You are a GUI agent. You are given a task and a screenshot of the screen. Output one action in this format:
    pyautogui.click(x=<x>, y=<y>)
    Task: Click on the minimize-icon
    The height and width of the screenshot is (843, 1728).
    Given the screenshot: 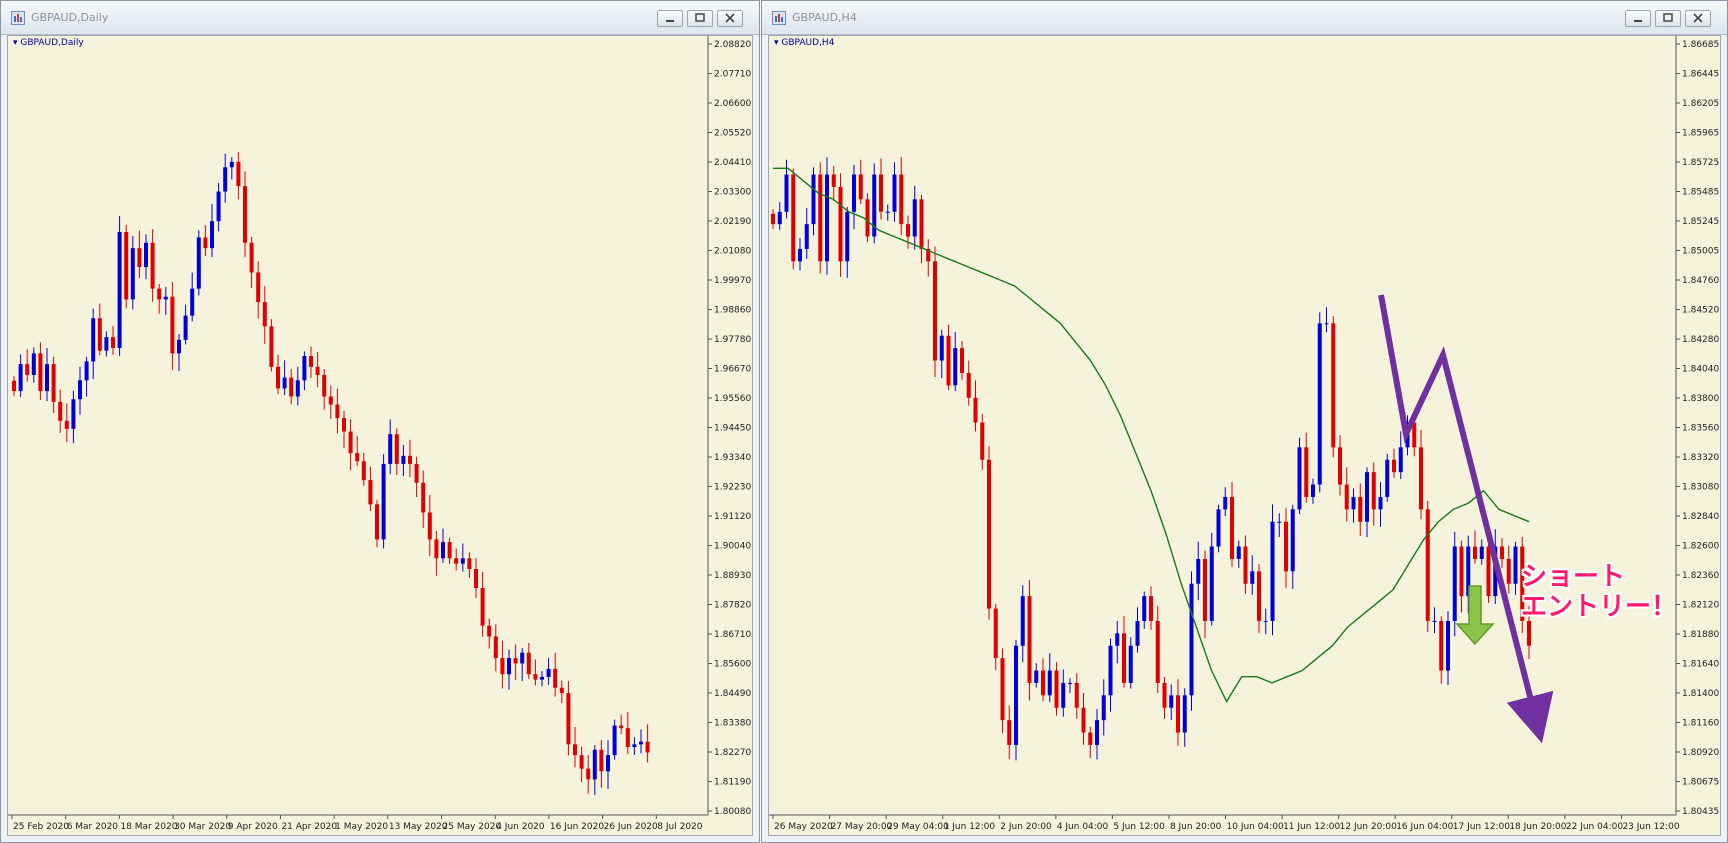 What is the action you would take?
    pyautogui.click(x=1638, y=21)
    